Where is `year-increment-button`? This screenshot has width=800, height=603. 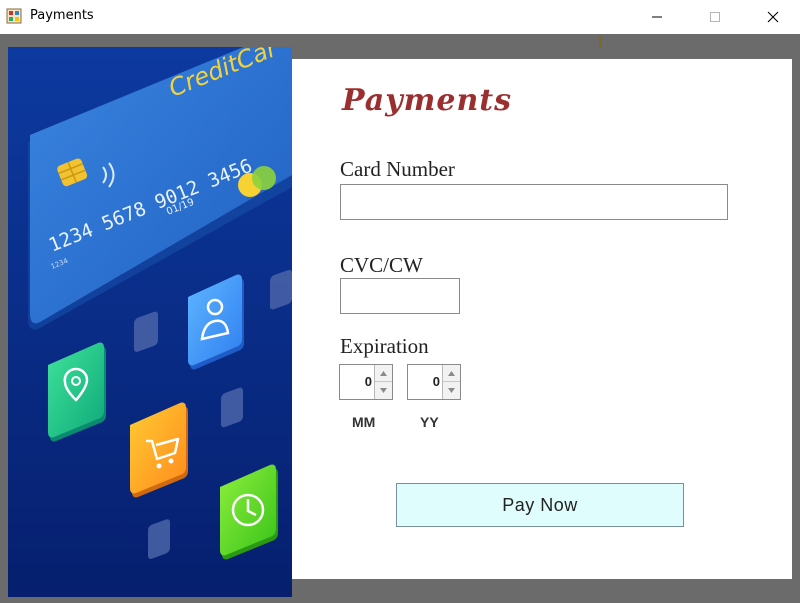
year-increment-button is located at coordinates (451, 373).